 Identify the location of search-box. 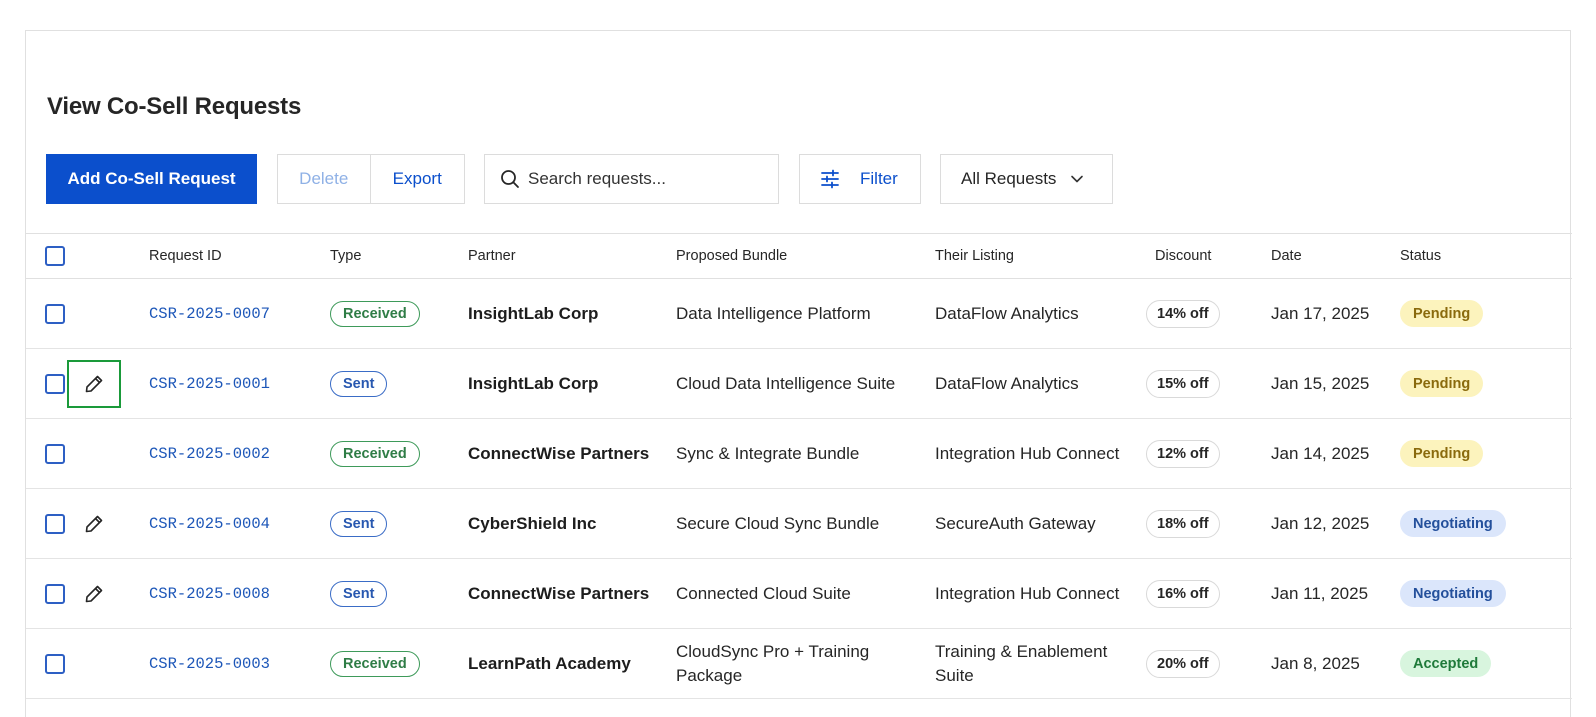
(631, 179).